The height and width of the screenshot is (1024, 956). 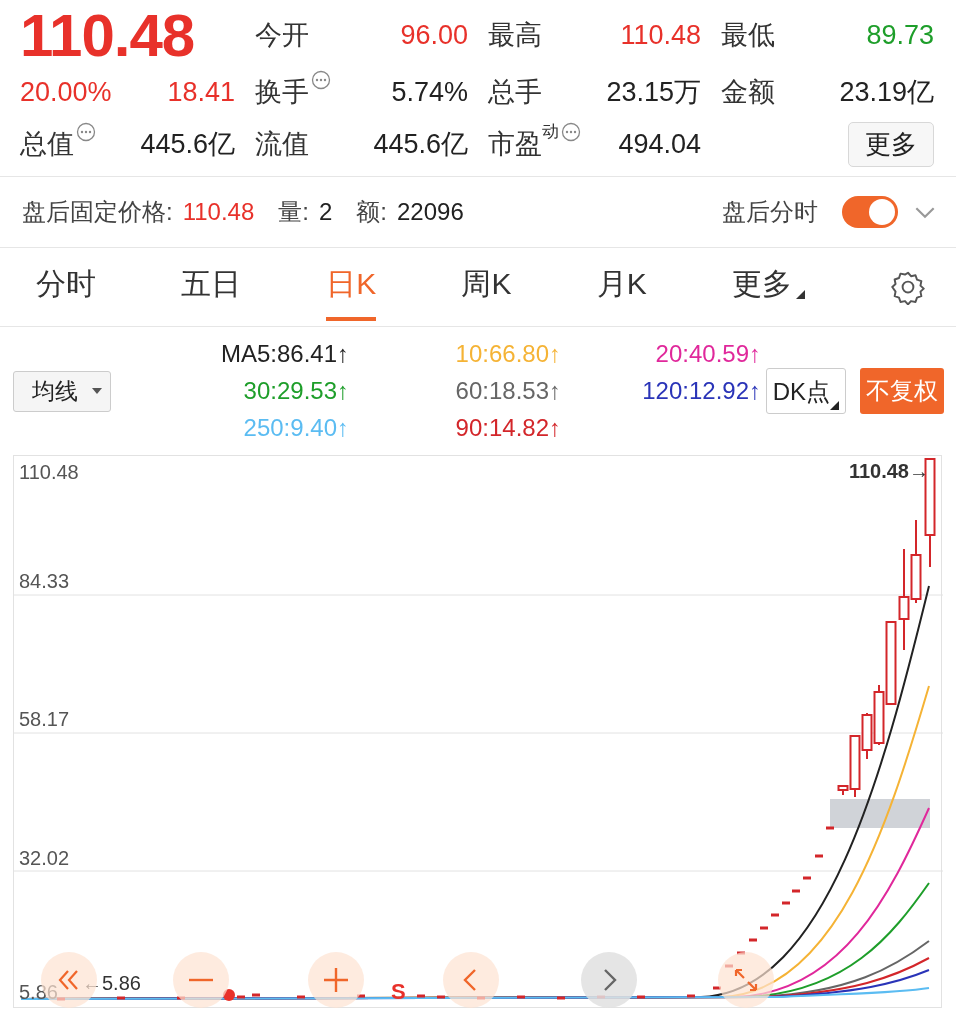 I want to click on zoom-in-button, so click(x=336, y=980).